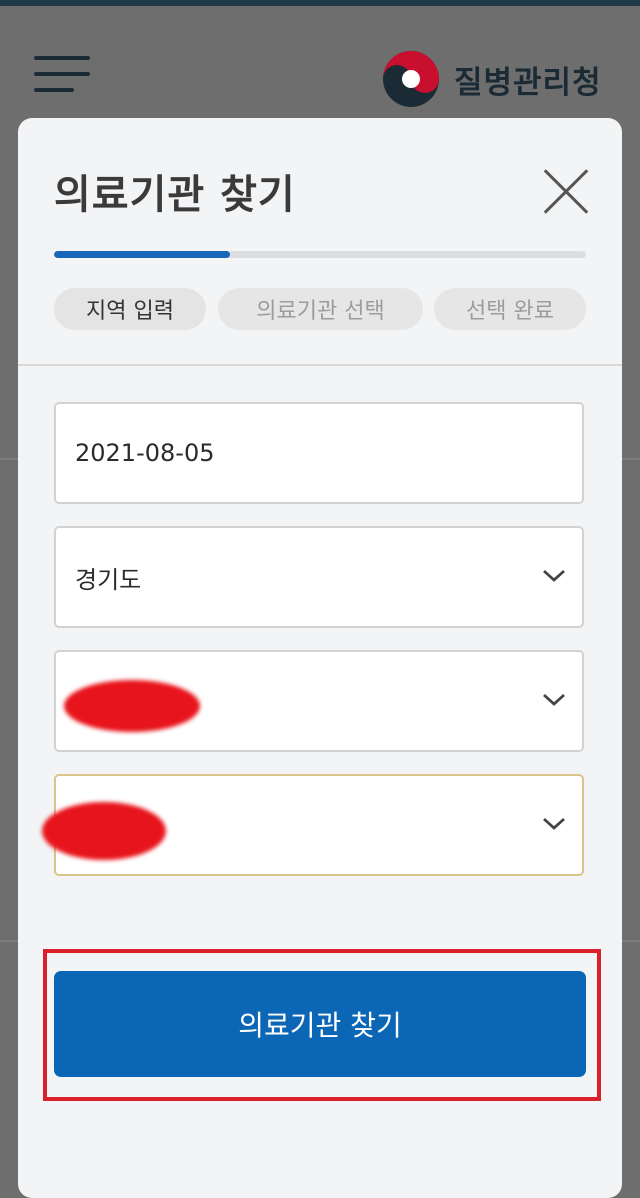 The width and height of the screenshot is (640, 1198). What do you see at coordinates (320, 365) in the screenshot?
I see `section-divider` at bounding box center [320, 365].